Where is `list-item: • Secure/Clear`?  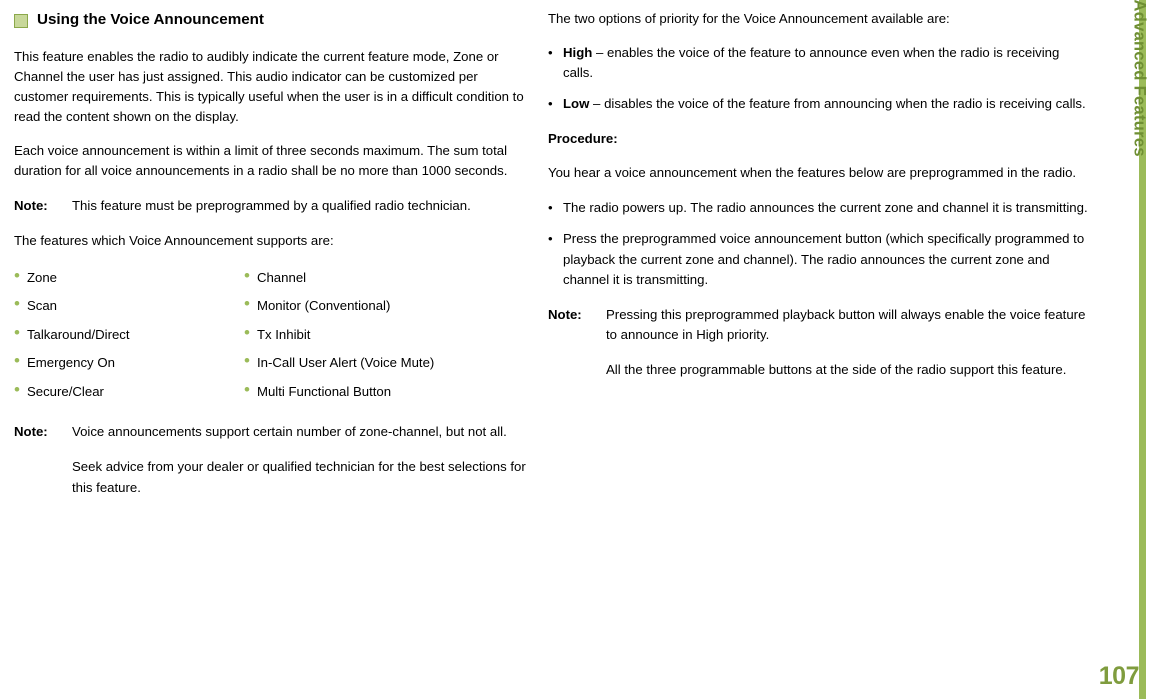
list-item: • Secure/Clear is located at coordinates (129, 390).